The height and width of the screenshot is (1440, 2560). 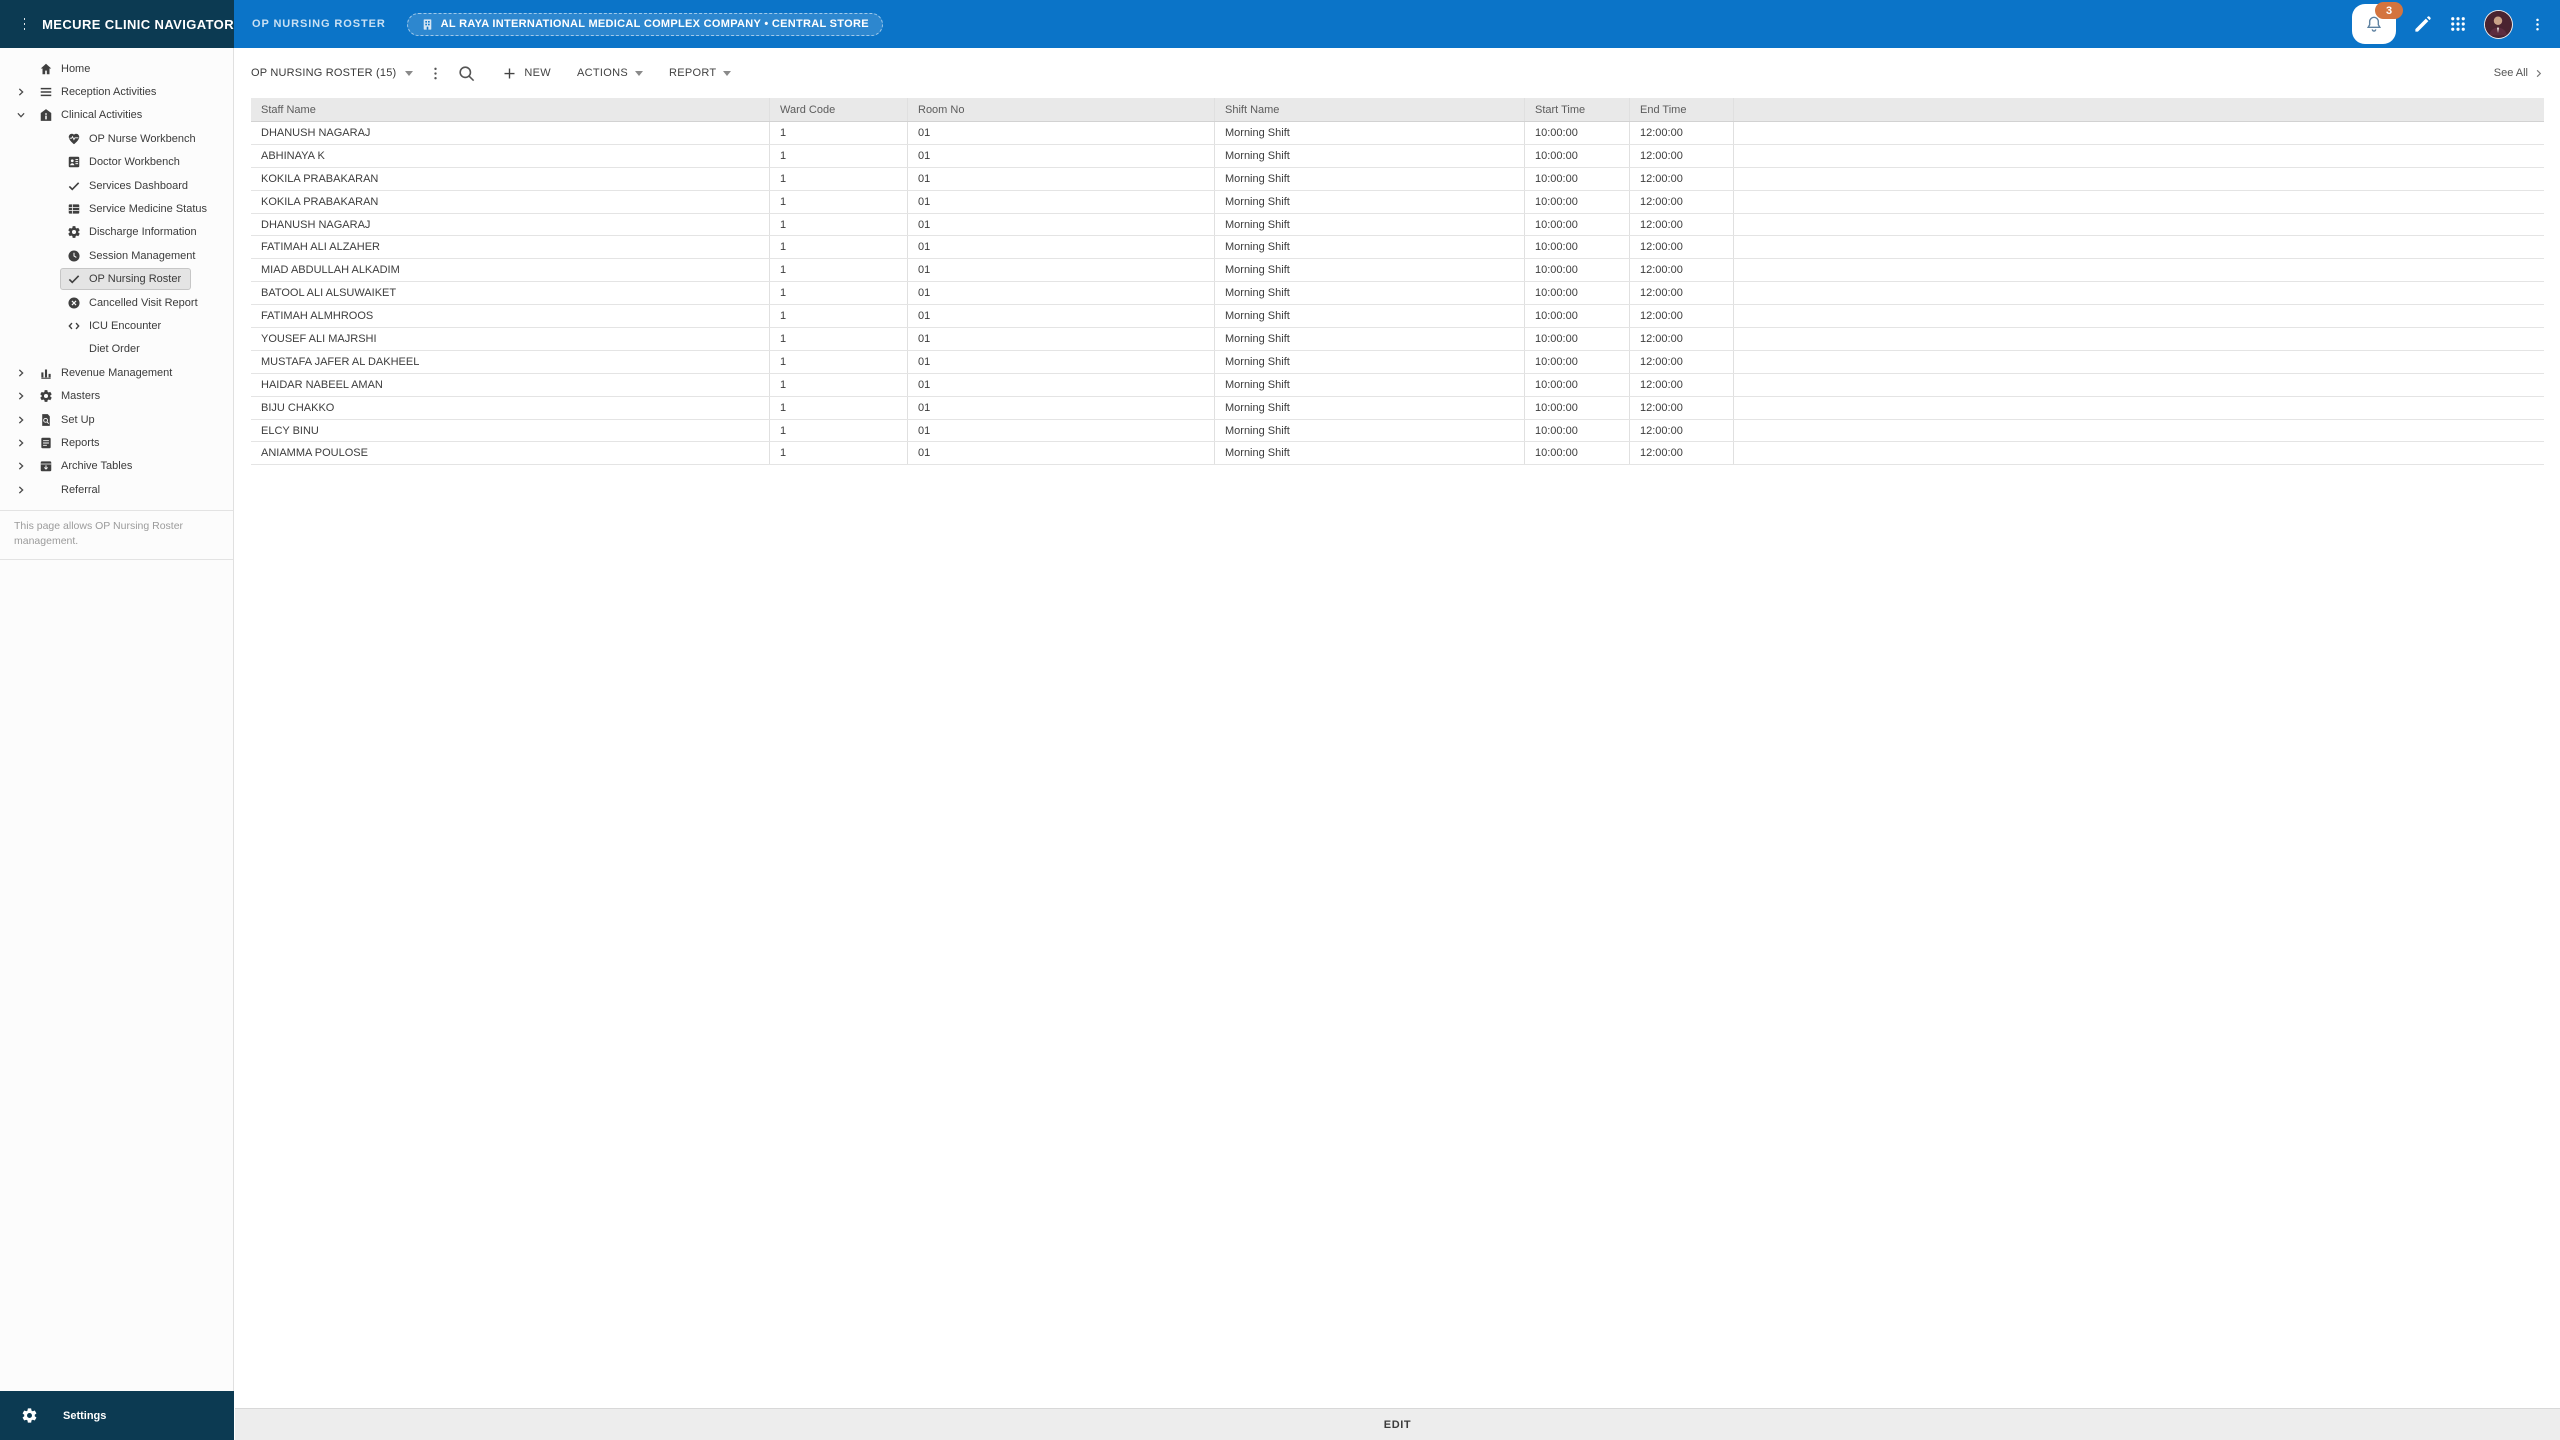 What do you see at coordinates (74, 279) in the screenshot?
I see `check-icon` at bounding box center [74, 279].